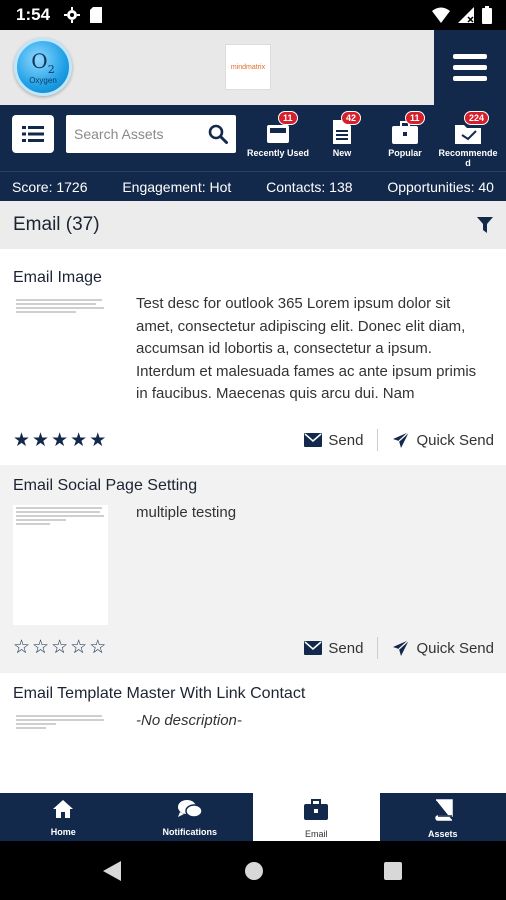 Image resolution: width=506 pixels, height=900 pixels. I want to click on book-icon, so click(444, 810).